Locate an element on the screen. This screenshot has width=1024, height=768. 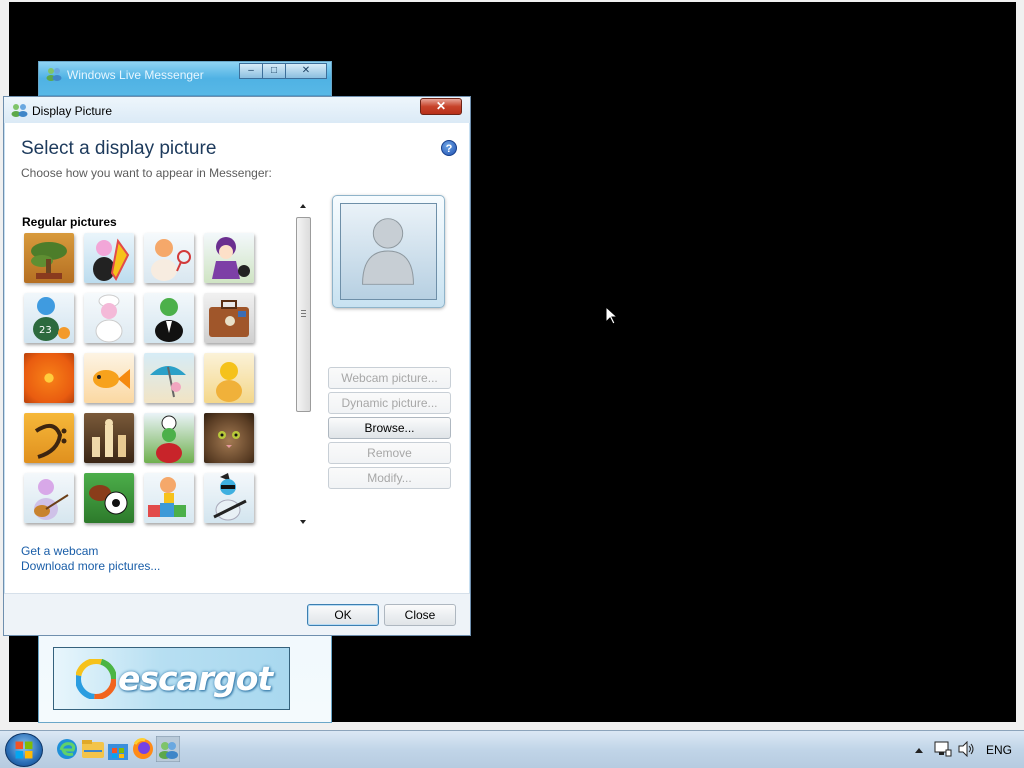
picture-tennis-buddy is located at coordinates (169, 258).